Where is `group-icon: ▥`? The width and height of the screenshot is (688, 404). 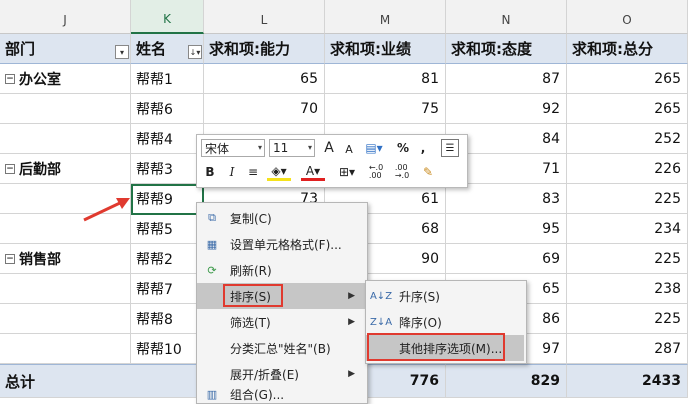
group-icon: ▥ is located at coordinates (212, 394).